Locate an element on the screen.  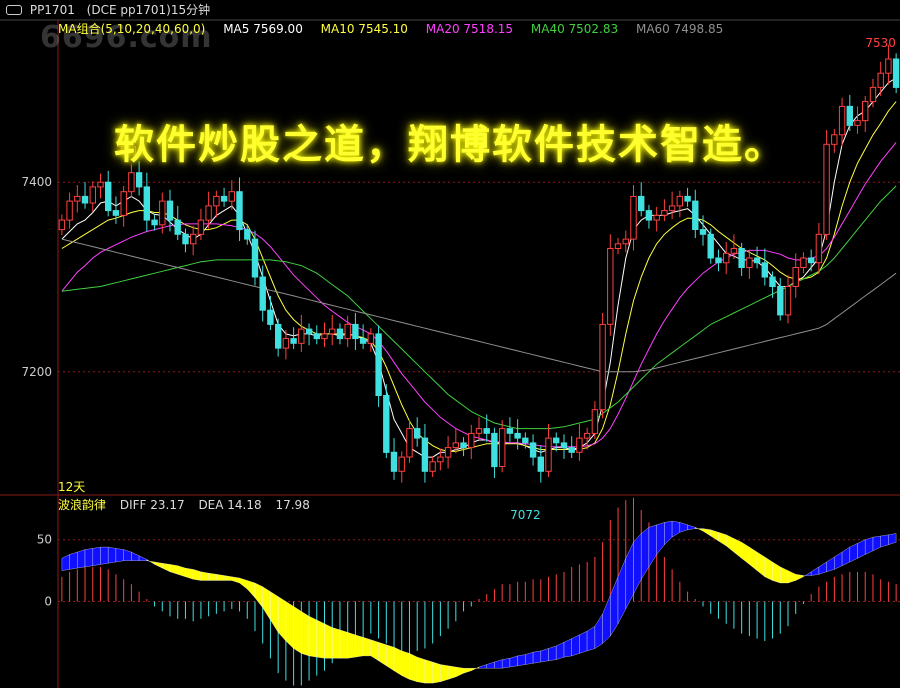
ma5-label: MA5 7569.00 is located at coordinates (263, 29).